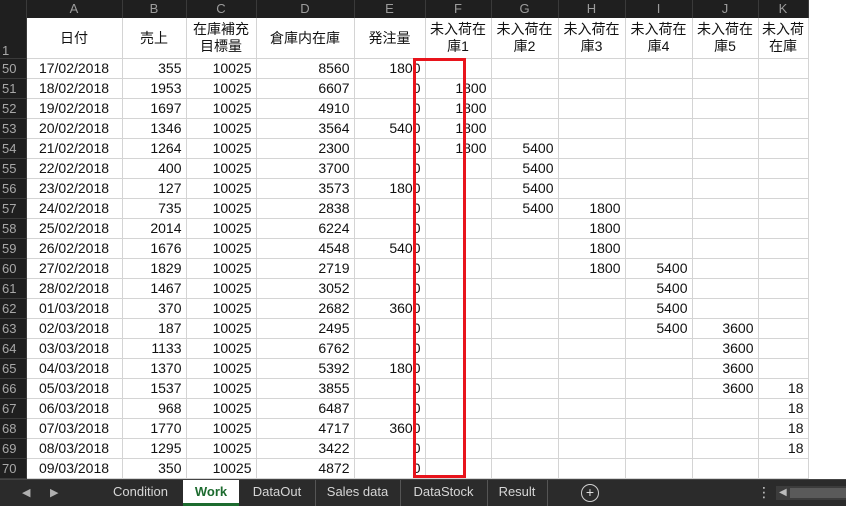  What do you see at coordinates (305, 268) in the screenshot?
I see `data-cell: 2719` at bounding box center [305, 268].